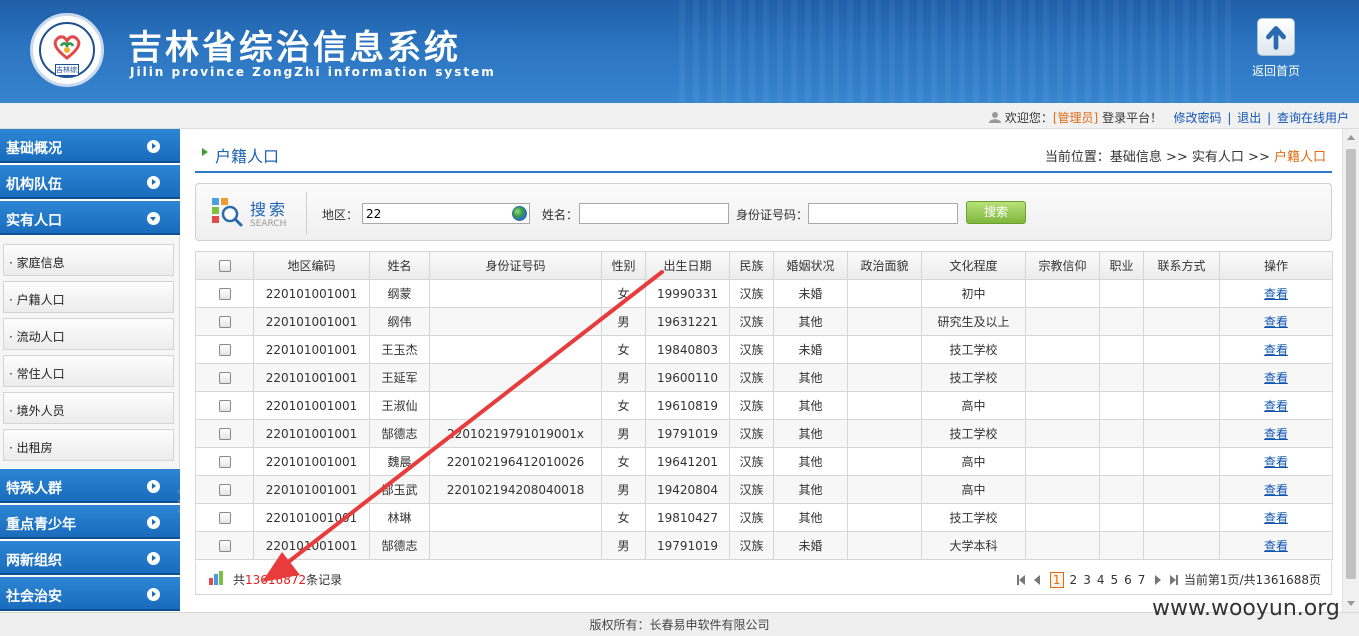 Image resolution: width=1359 pixels, height=636 pixels. What do you see at coordinates (1174, 580) in the screenshot?
I see `last-page-icon` at bounding box center [1174, 580].